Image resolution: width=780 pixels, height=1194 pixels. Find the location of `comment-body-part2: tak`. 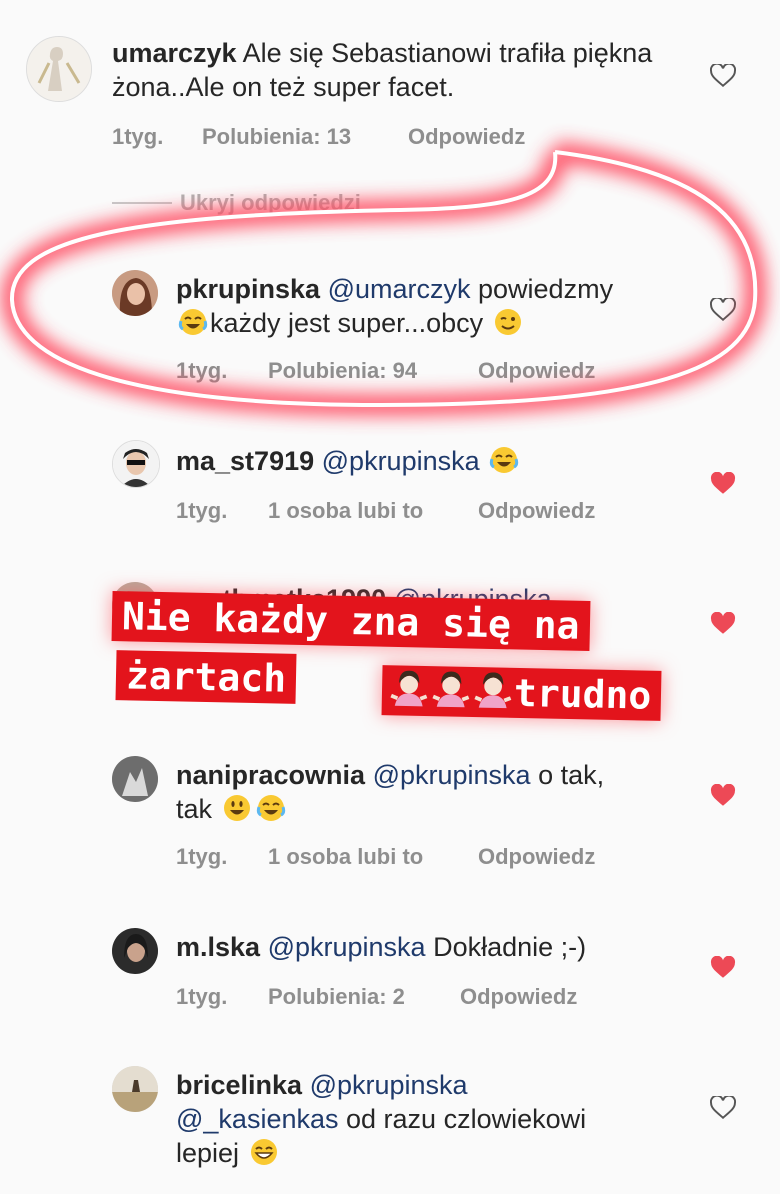

comment-body-part2: tak is located at coordinates (194, 809).